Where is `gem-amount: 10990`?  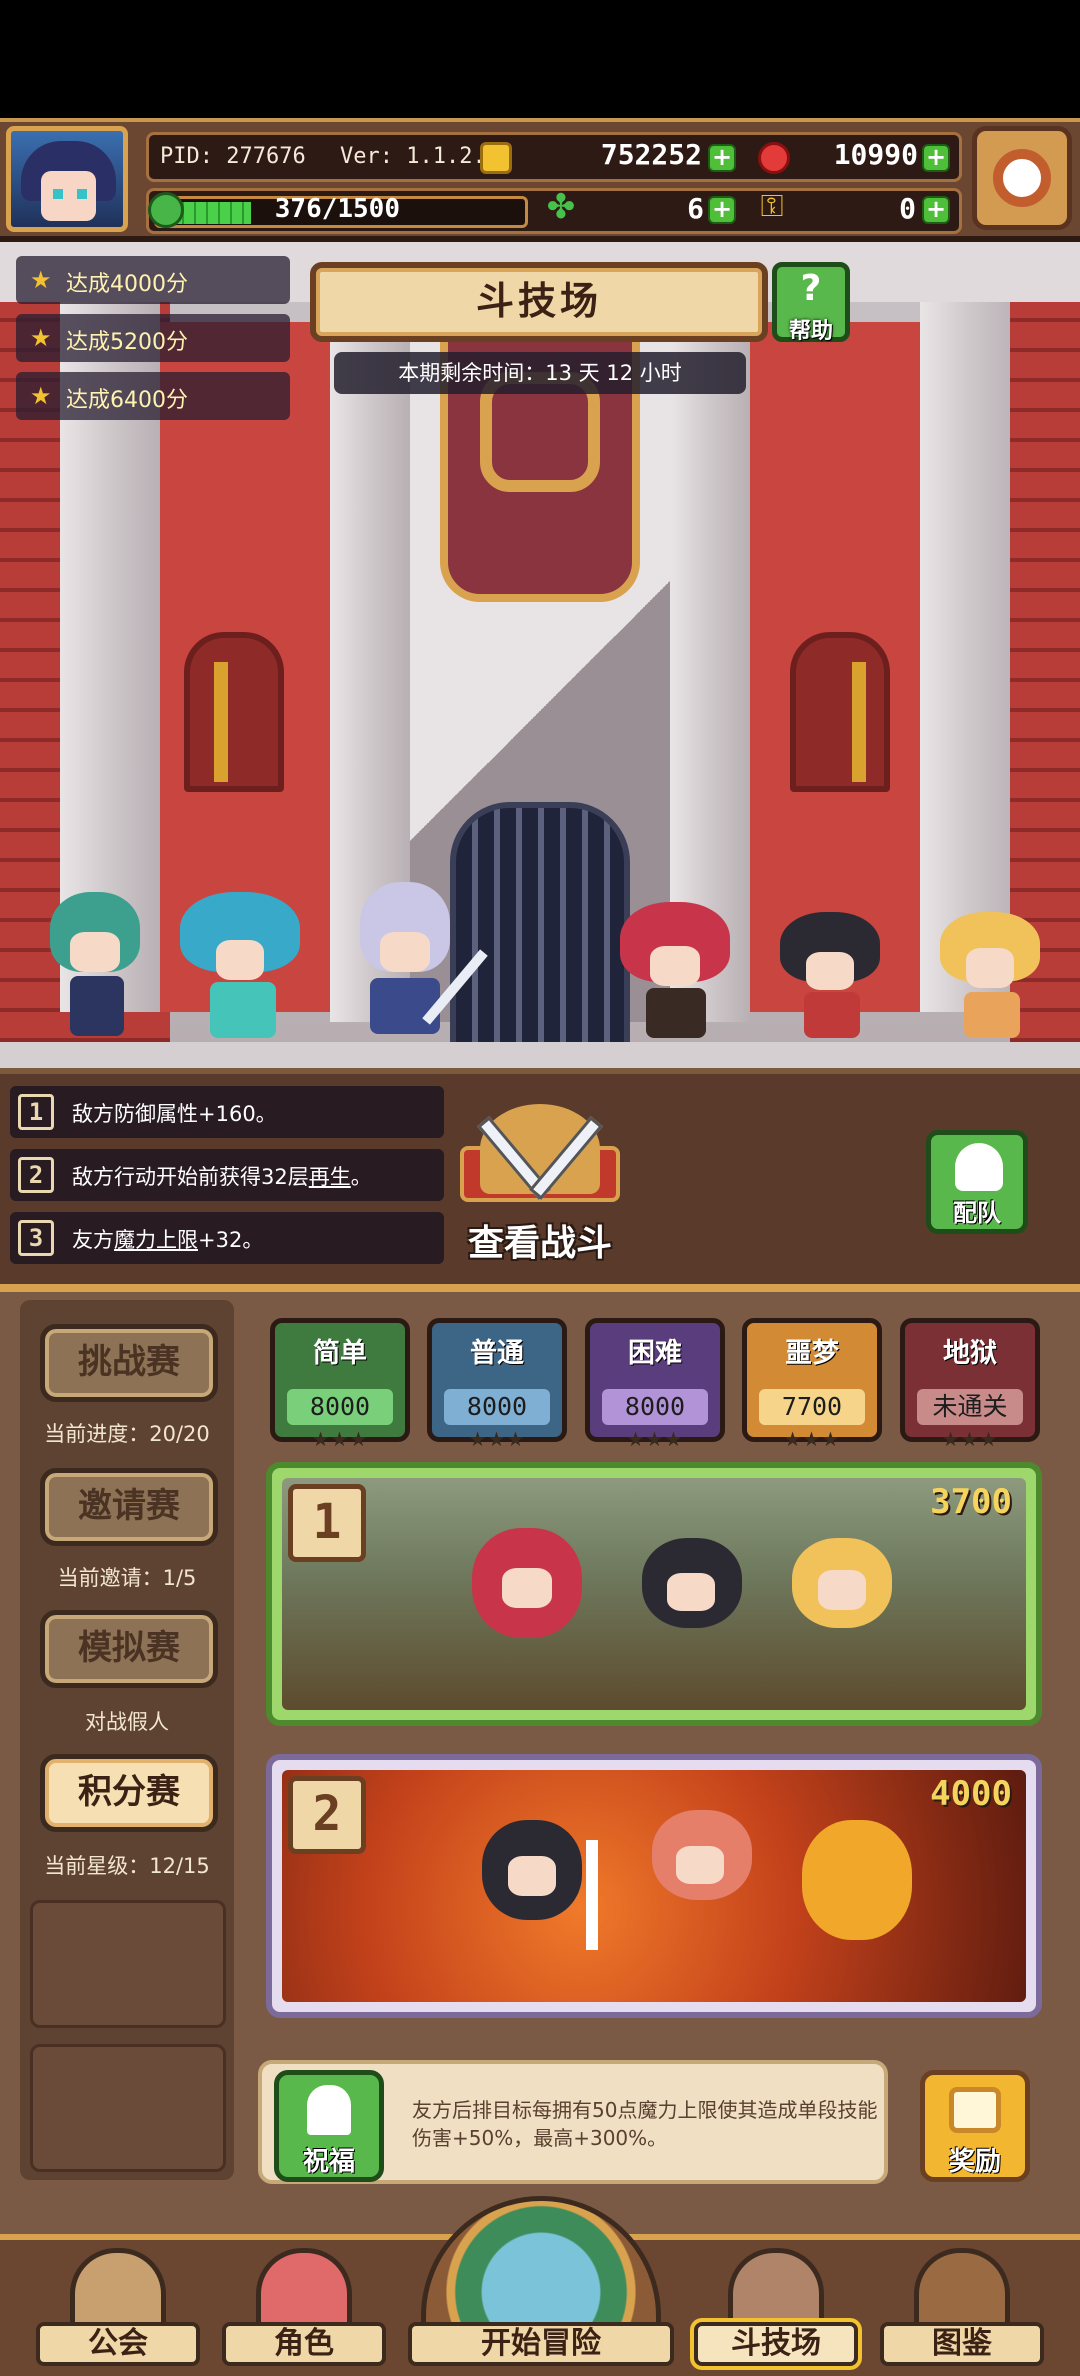 gem-amount: 10990 is located at coordinates (875, 154).